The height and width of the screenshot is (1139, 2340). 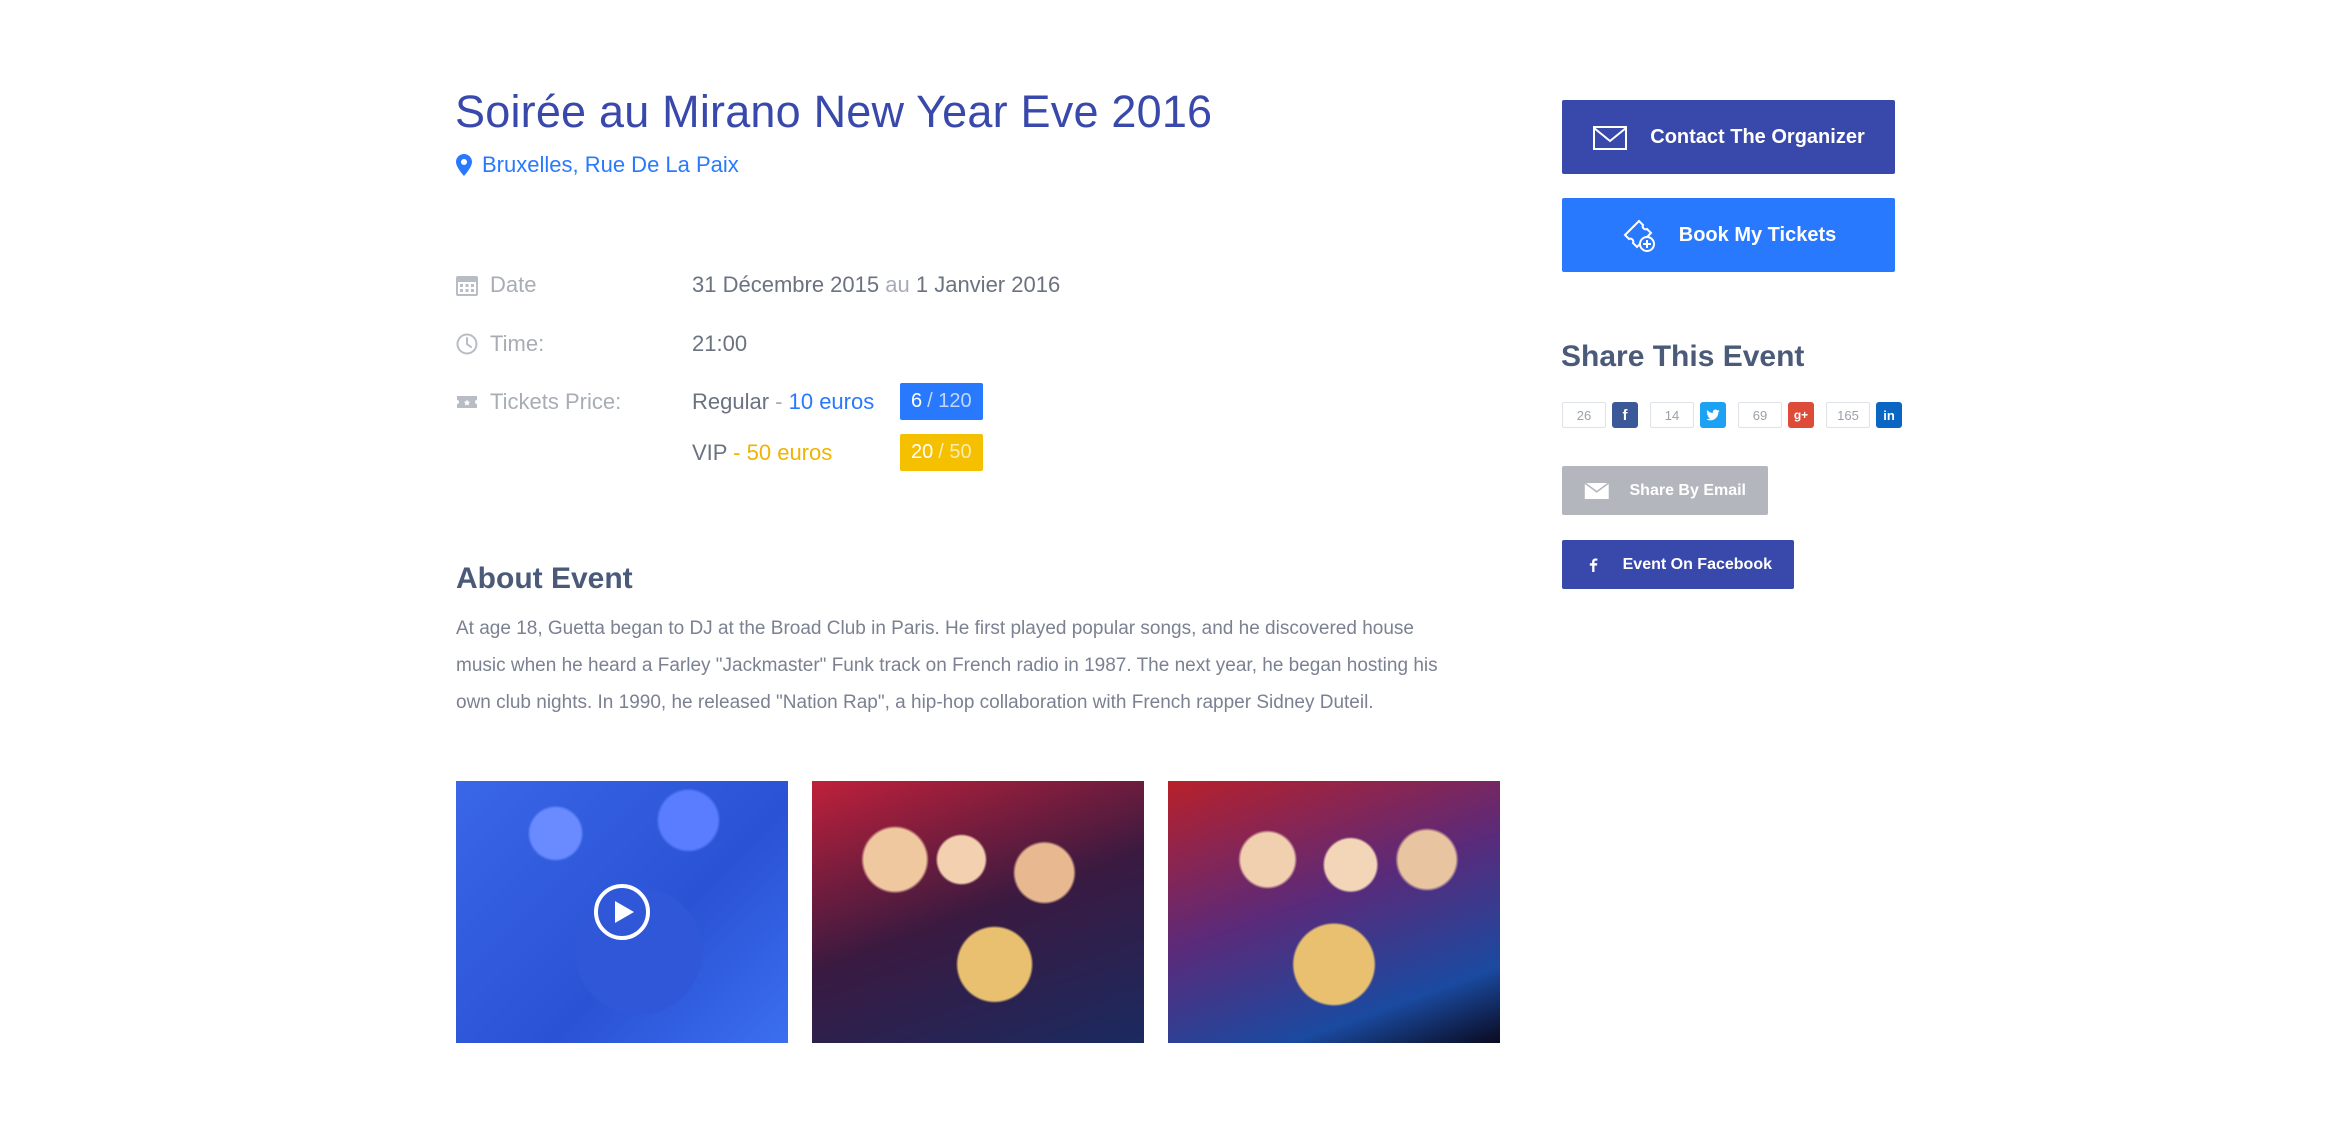 I want to click on event-on-facebook-label: Event On Facebook, so click(x=1697, y=564).